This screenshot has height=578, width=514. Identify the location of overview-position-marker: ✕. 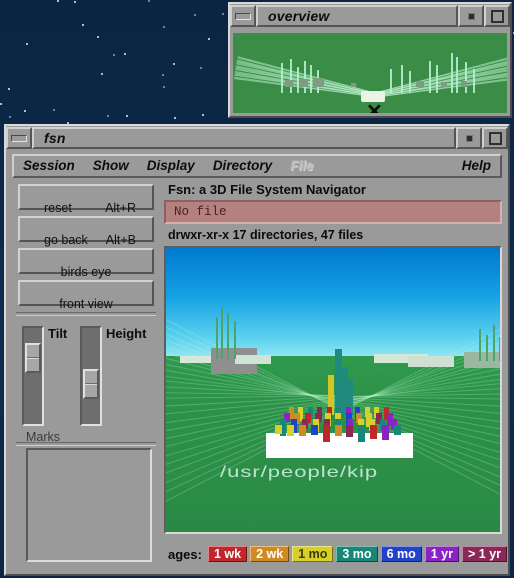
(374, 107).